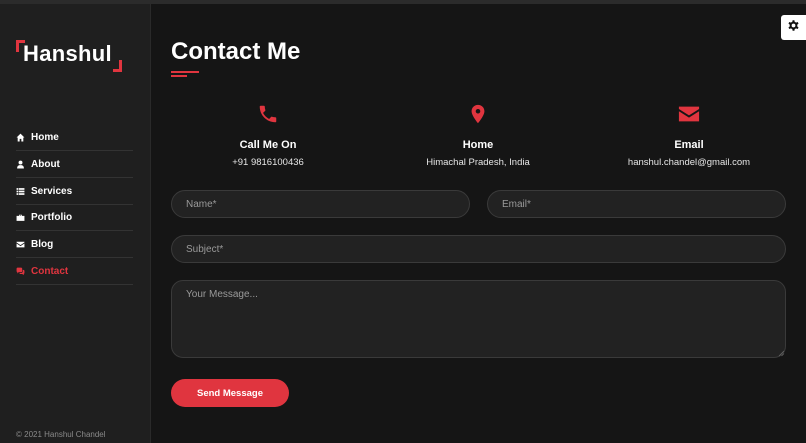 The width and height of the screenshot is (806, 443). I want to click on contact-card-home: Home Himachal Pradesh, India, so click(478, 135).